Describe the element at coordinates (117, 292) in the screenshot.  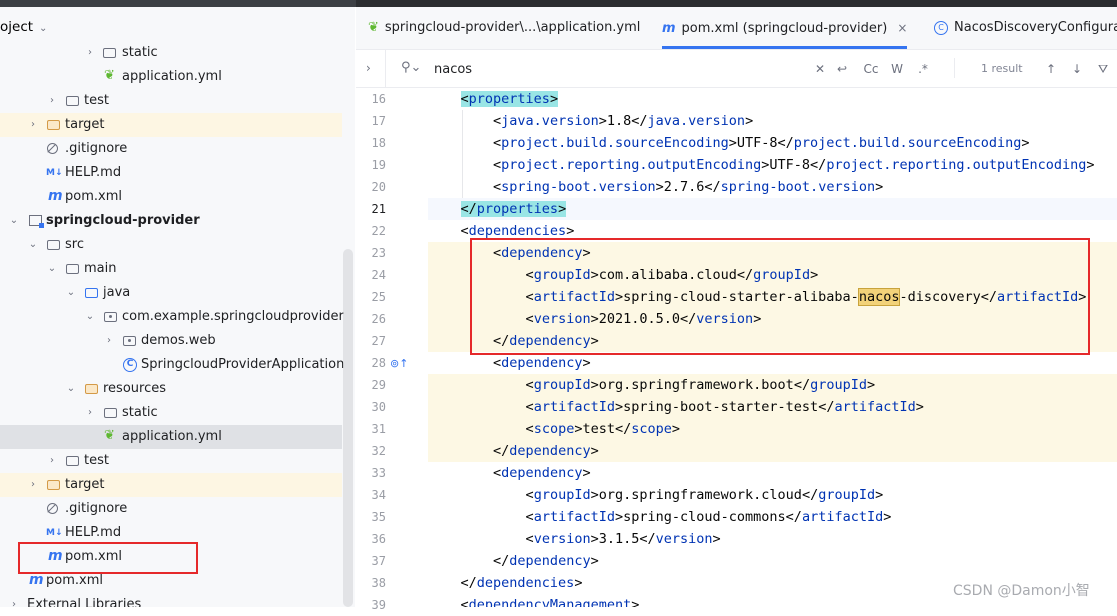
I see `tree-item-label: java` at that location.